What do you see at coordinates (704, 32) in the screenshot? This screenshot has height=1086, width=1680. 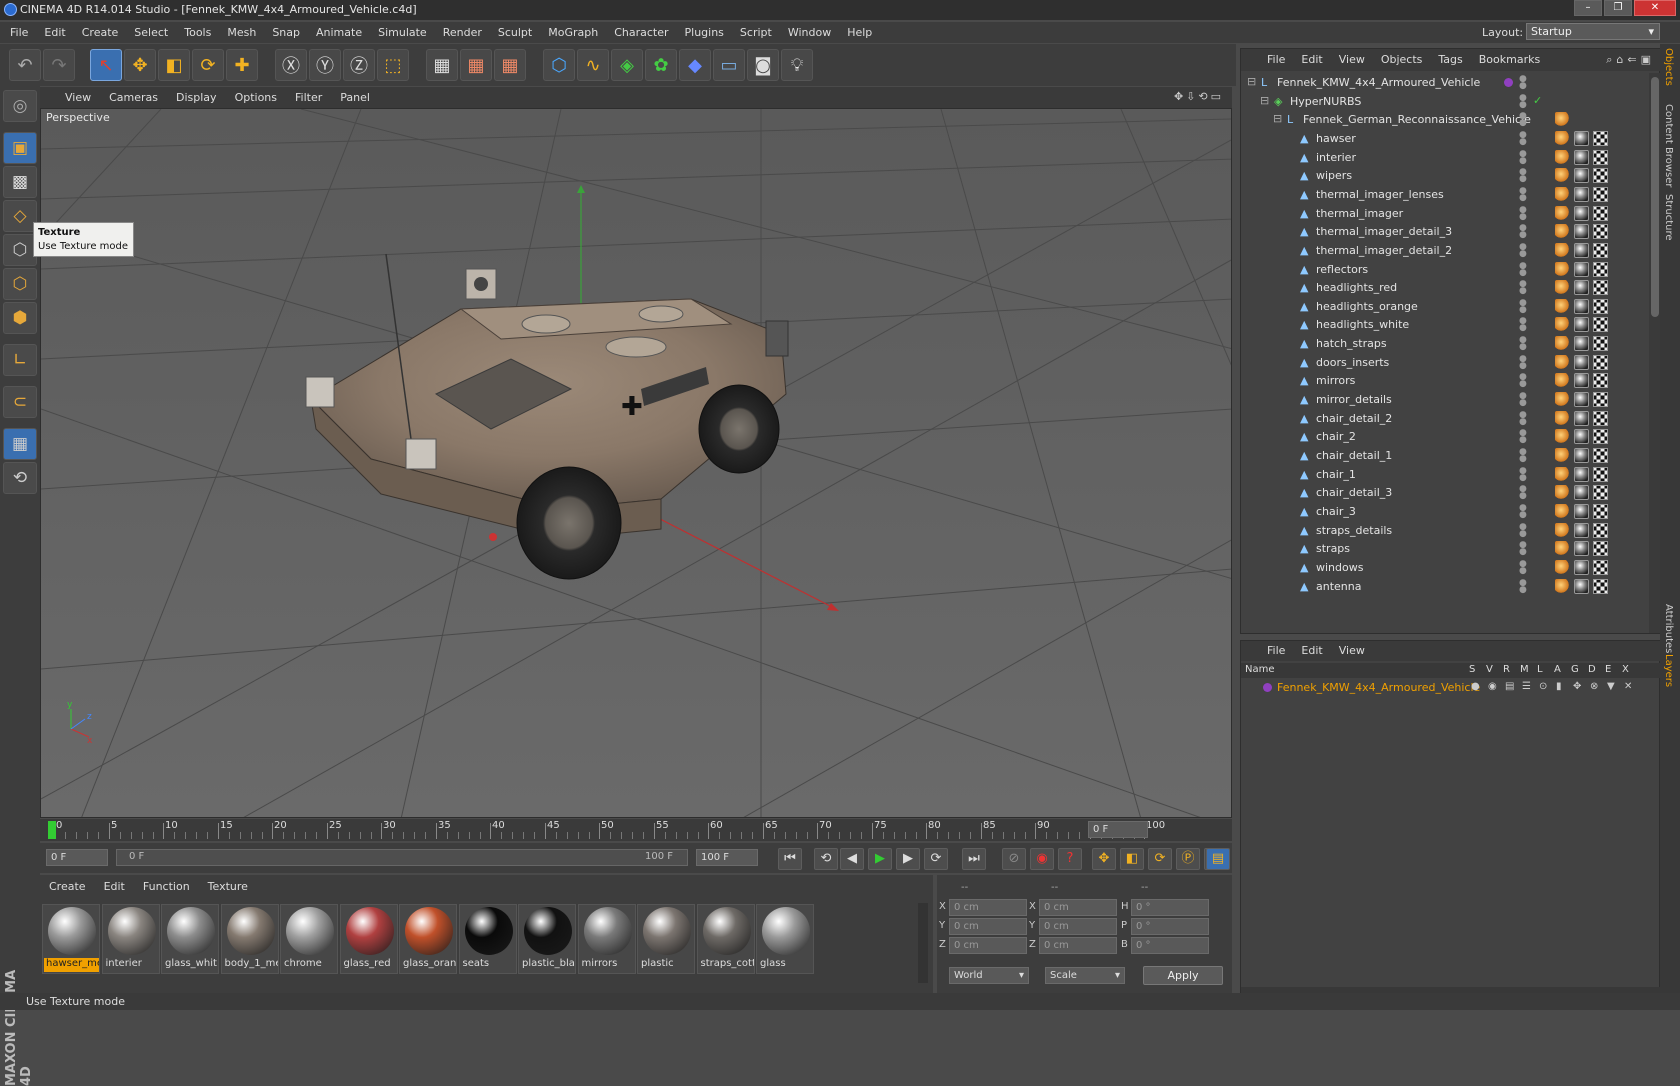 I see `menu-plugins: Plugins` at bounding box center [704, 32].